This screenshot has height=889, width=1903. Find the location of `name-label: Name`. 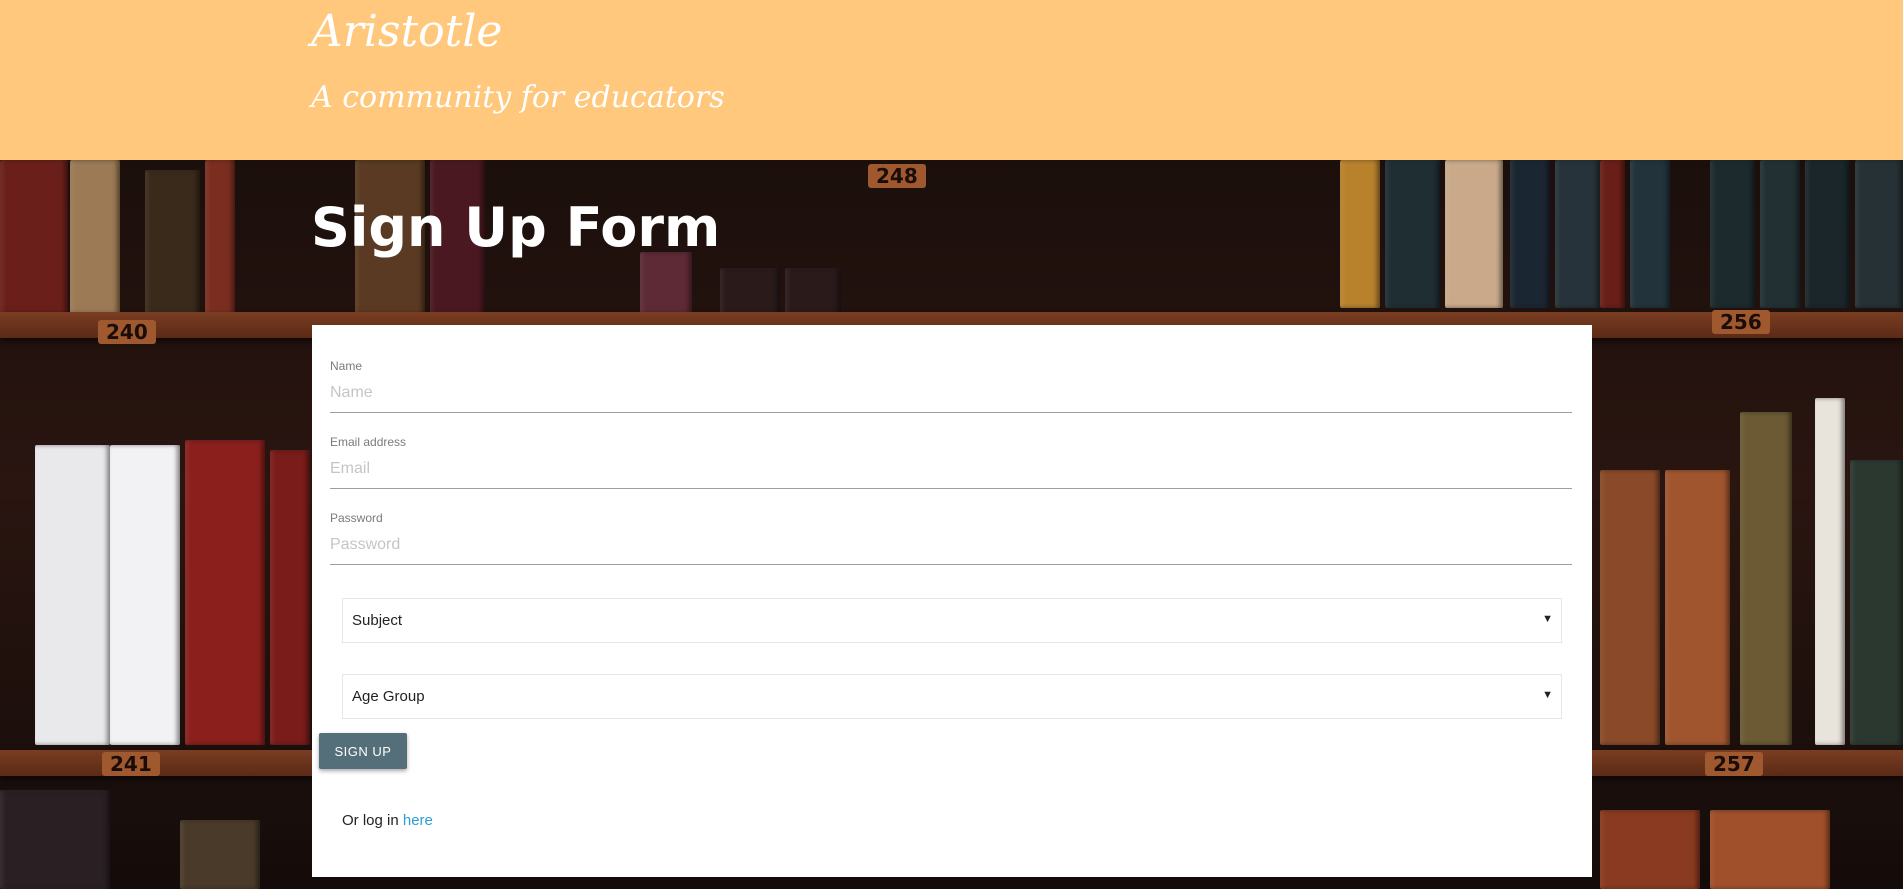

name-label: Name is located at coordinates (346, 366).